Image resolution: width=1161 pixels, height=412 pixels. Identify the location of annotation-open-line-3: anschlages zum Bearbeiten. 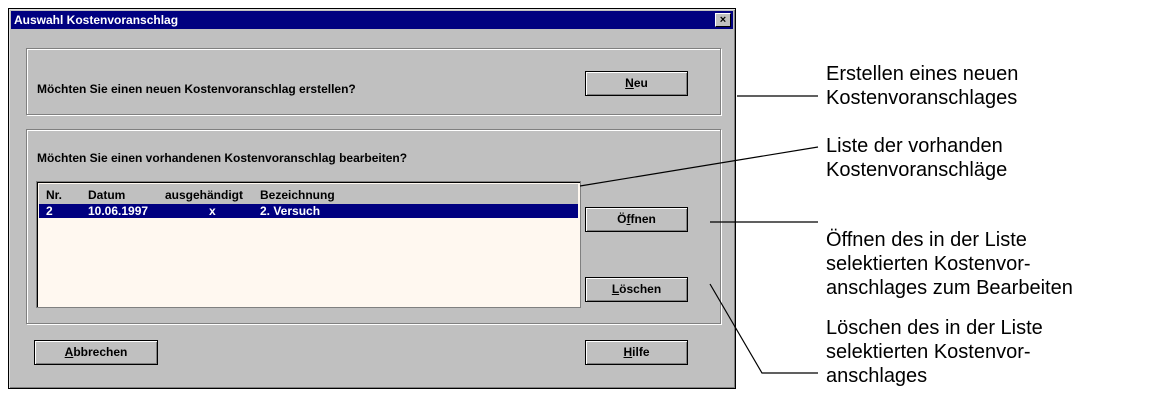
(949, 288).